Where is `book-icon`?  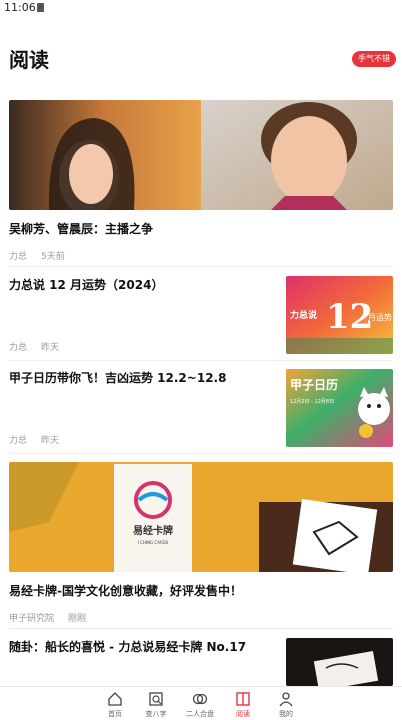 book-icon is located at coordinates (243, 699).